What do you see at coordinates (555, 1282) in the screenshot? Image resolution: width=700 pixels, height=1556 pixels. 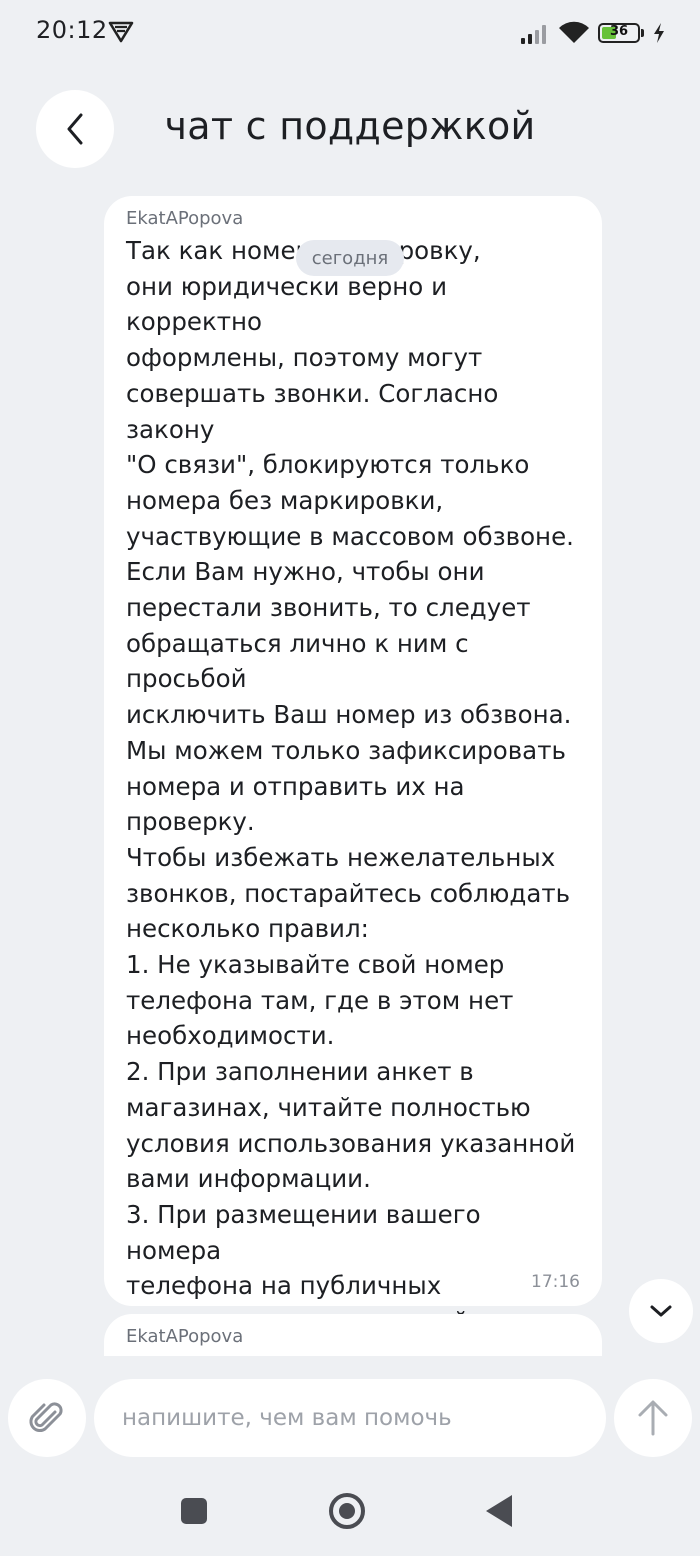 I see `message-time: 17:16` at bounding box center [555, 1282].